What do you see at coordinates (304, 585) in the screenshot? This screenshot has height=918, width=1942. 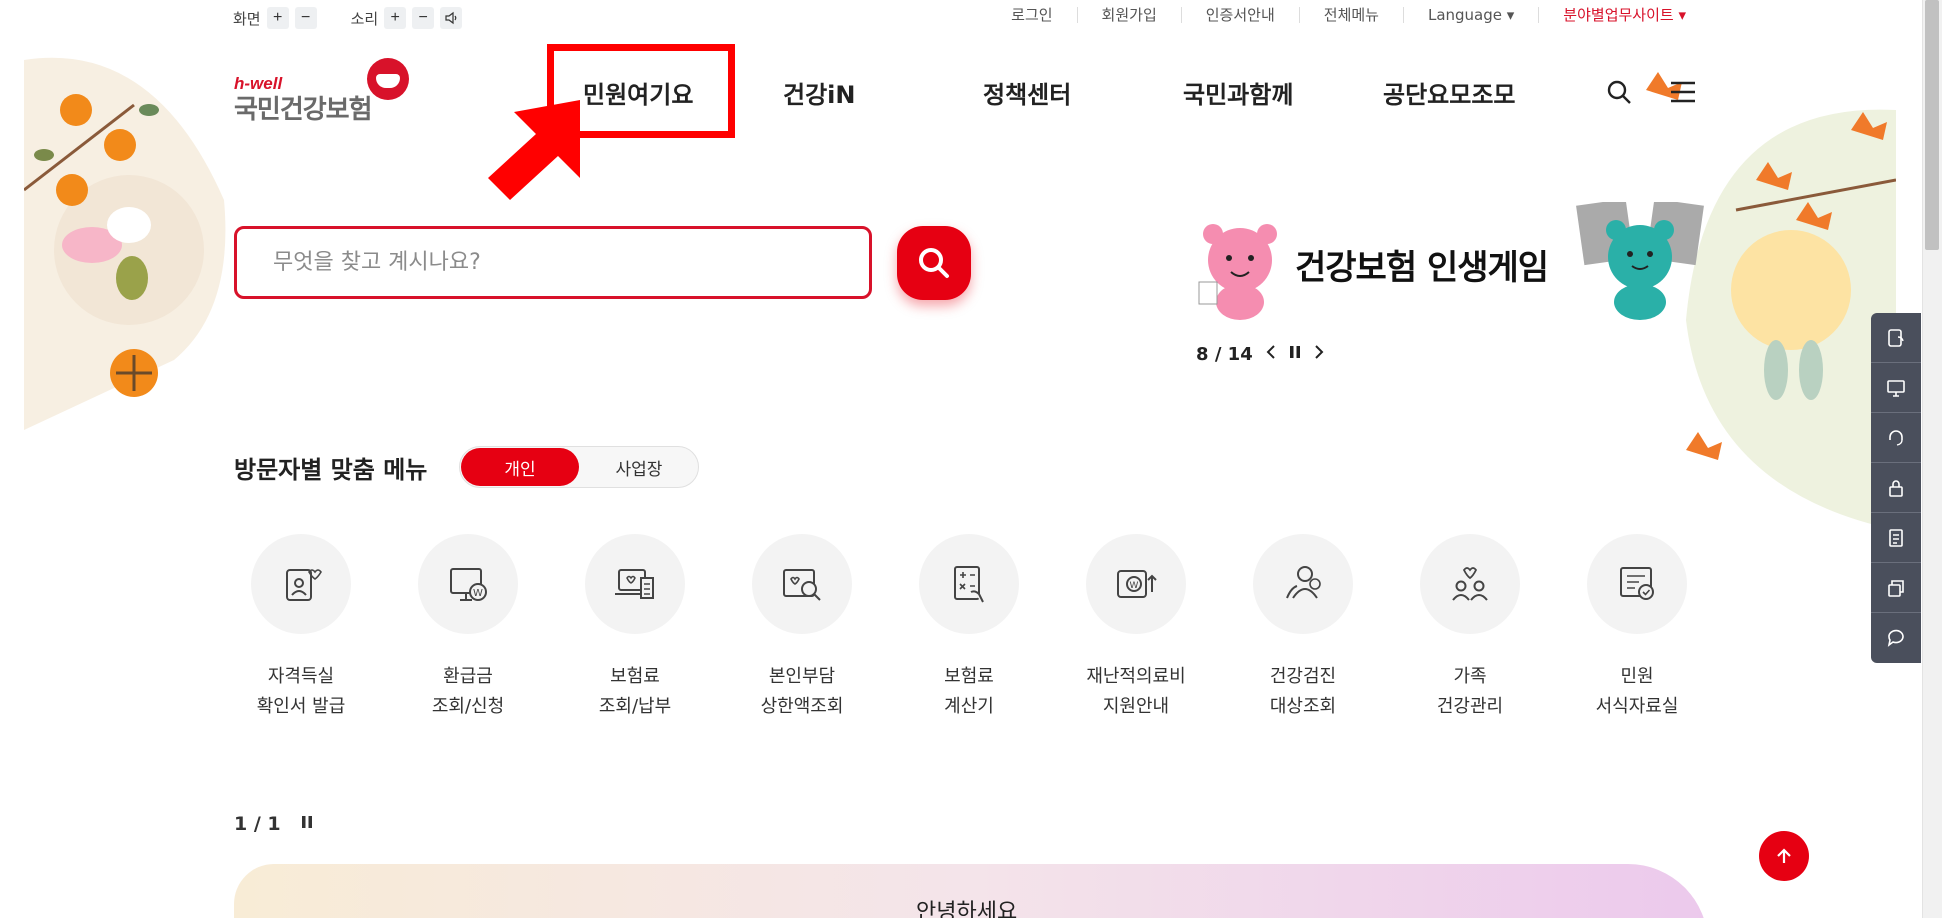 I see `id-card-heart-icon` at bounding box center [304, 585].